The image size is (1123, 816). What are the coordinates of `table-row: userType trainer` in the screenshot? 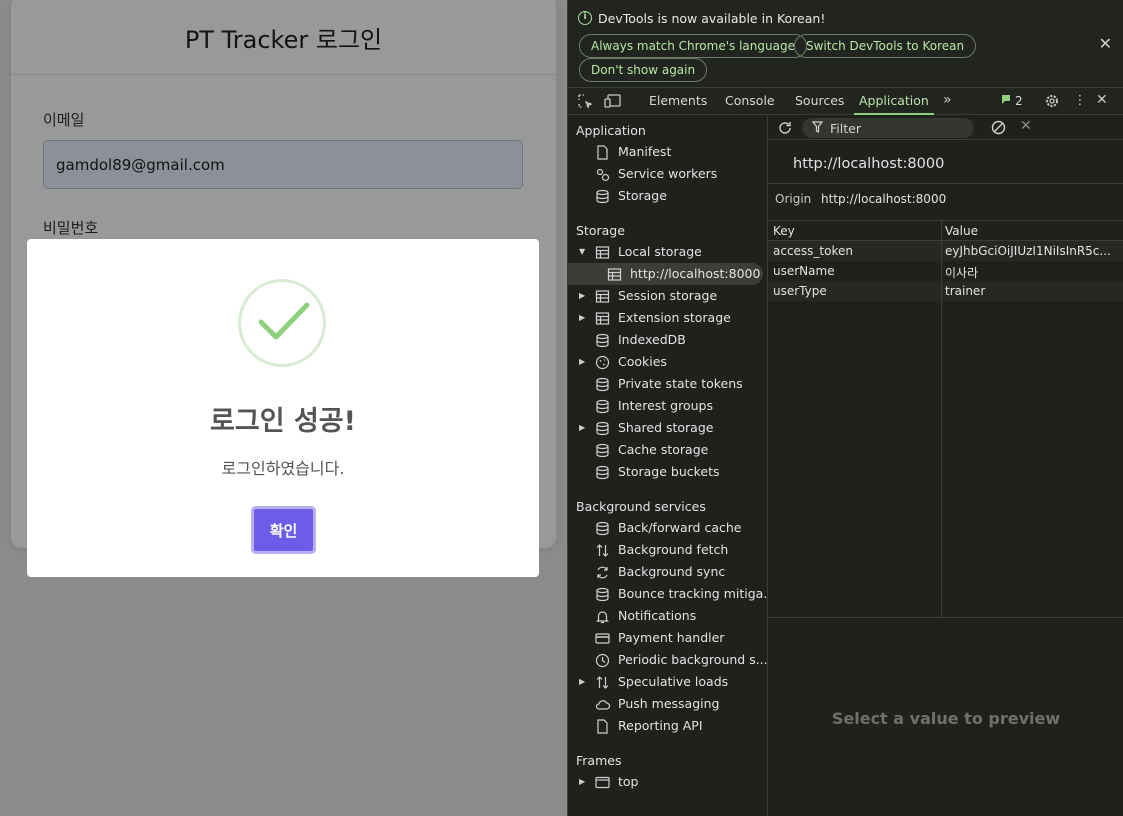 It's located at (945, 291).